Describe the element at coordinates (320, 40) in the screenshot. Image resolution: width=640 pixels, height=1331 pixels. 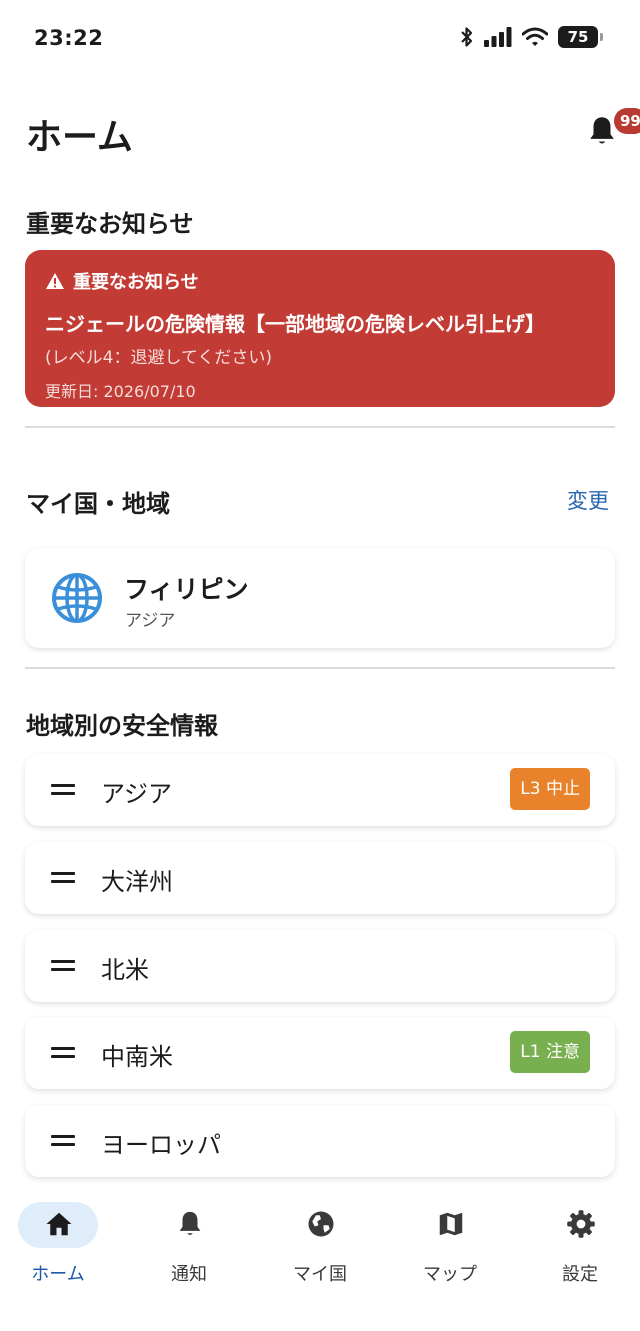
I see `status-bar: 23:22 75` at that location.